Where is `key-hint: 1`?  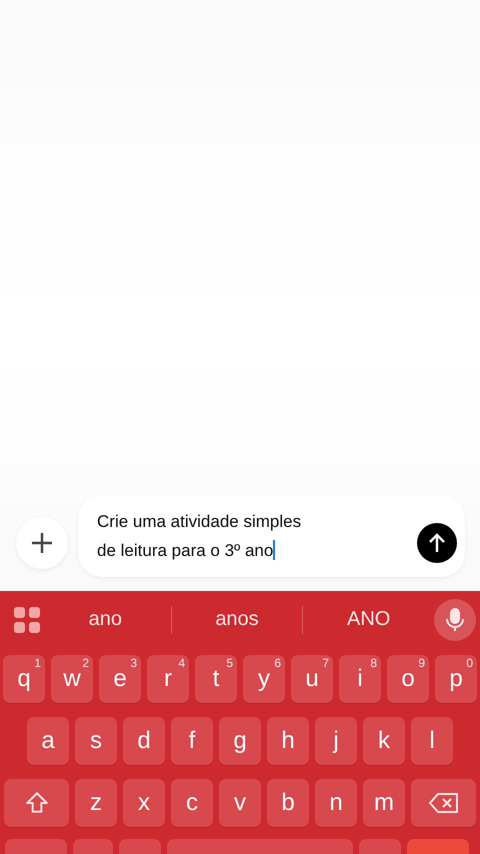
key-hint: 1 is located at coordinates (37, 663).